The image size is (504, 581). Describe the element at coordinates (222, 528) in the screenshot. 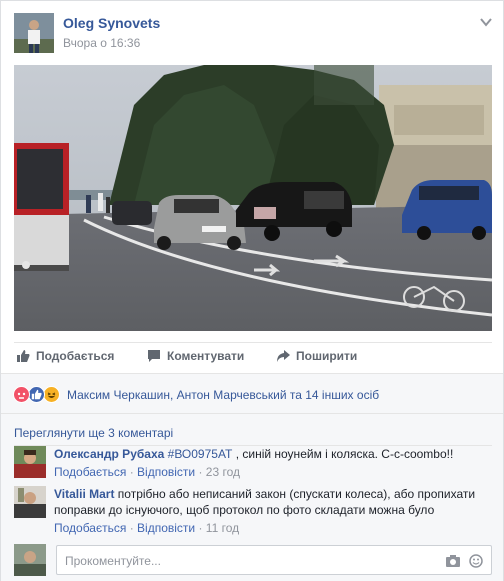

I see `comment-time: 11 год` at that location.